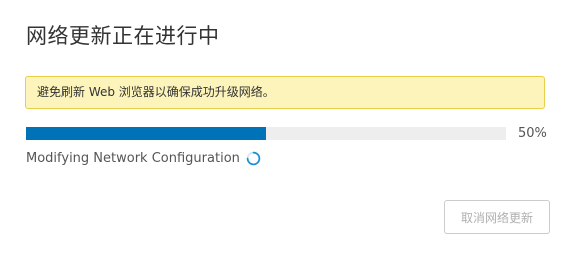 This screenshot has height=259, width=573. What do you see at coordinates (146, 133) in the screenshot?
I see `progress-bar-fill` at bounding box center [146, 133].